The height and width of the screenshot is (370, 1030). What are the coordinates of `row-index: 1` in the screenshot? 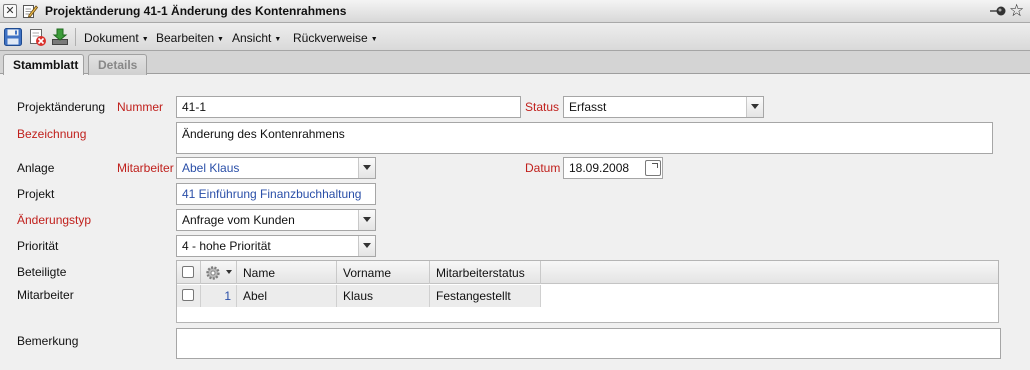 It's located at (219, 296).